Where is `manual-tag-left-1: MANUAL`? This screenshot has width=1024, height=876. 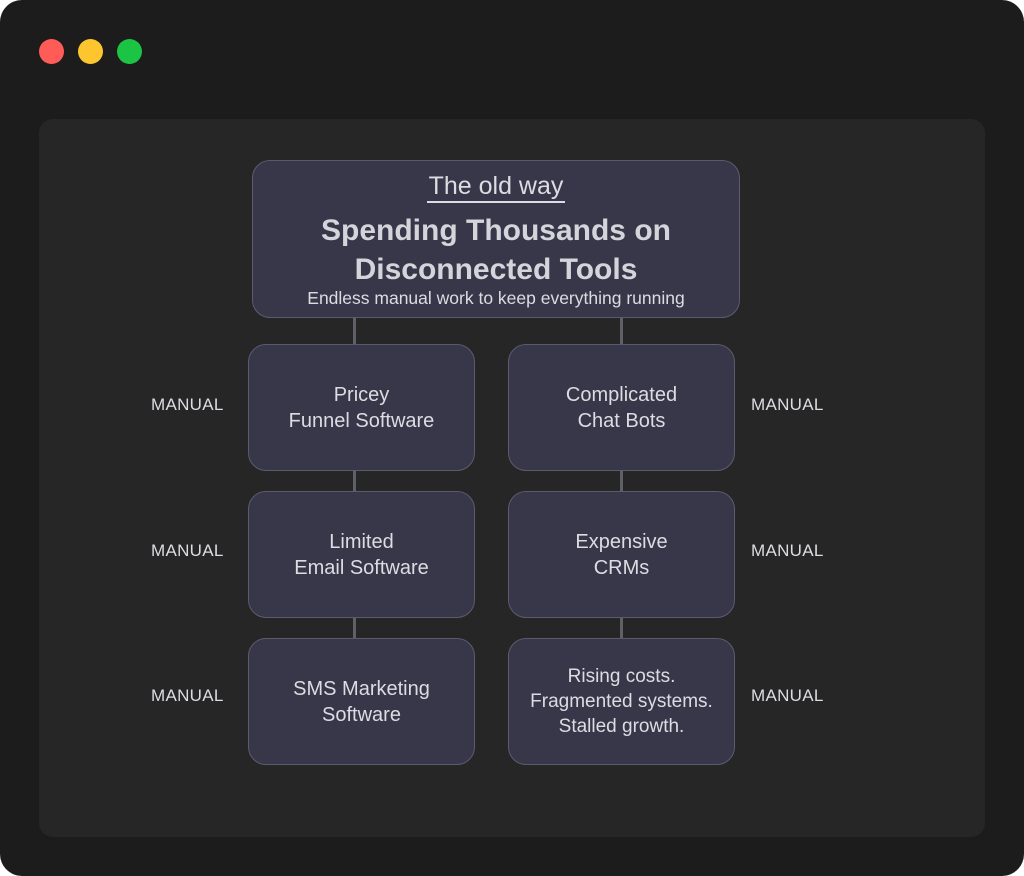 manual-tag-left-1: MANUAL is located at coordinates (187, 404).